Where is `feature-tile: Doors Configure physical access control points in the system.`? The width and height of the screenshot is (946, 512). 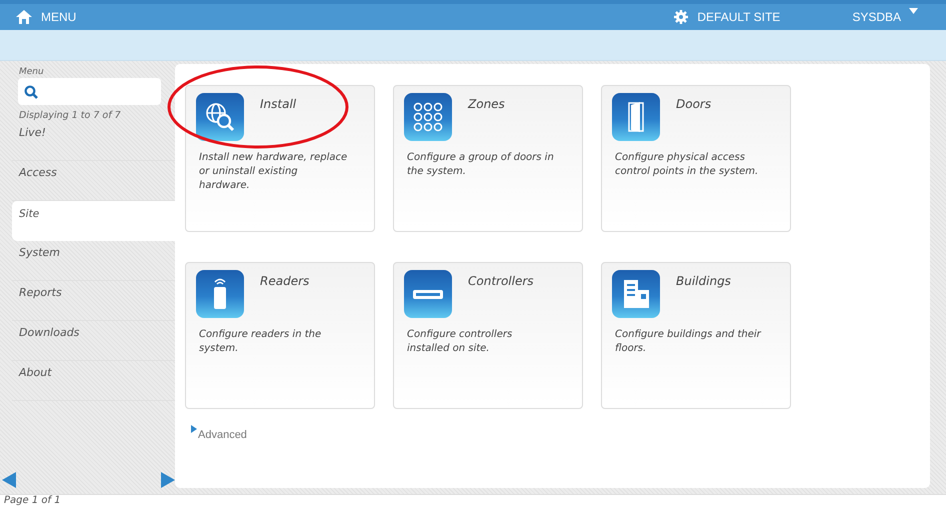
feature-tile: Doors Configure physical access control points in the system. is located at coordinates (696, 158).